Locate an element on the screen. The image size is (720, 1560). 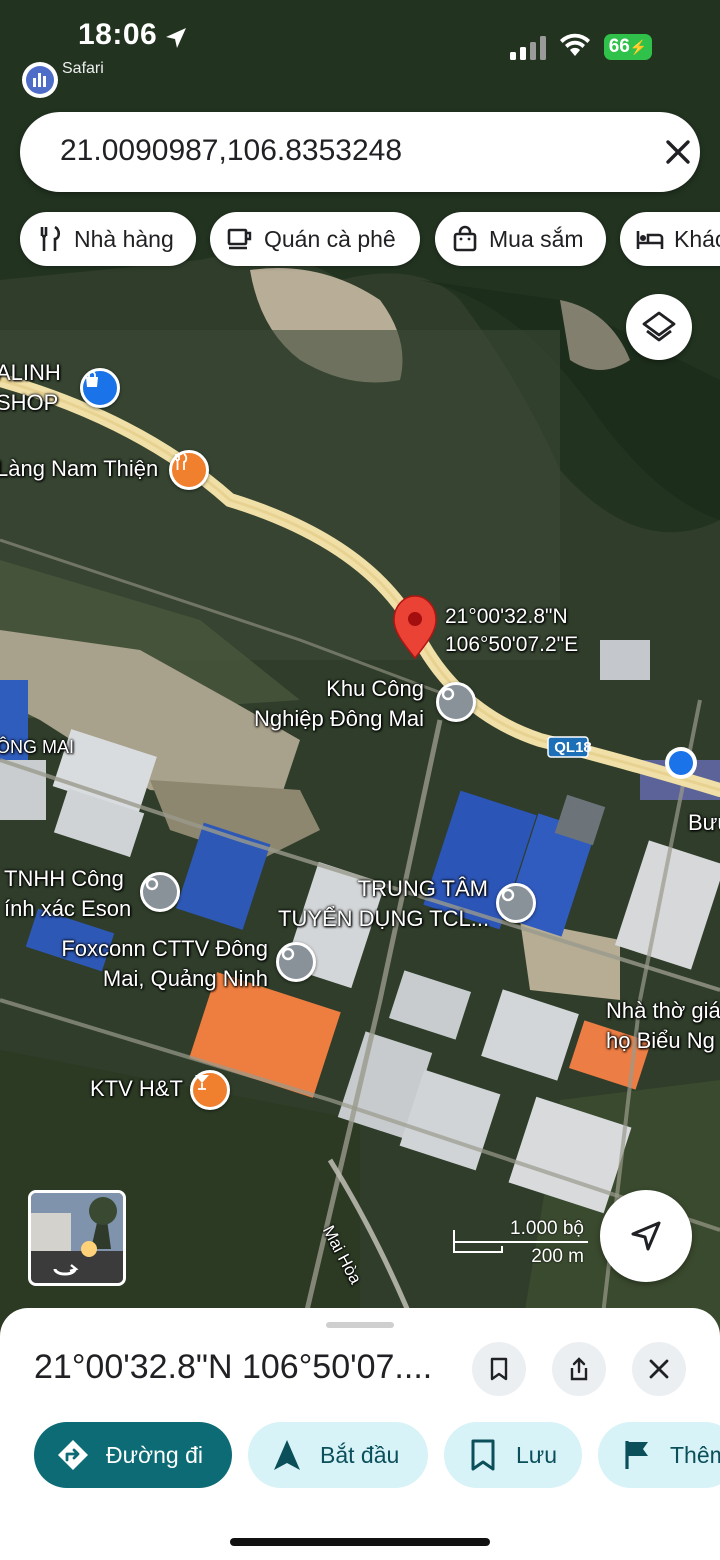
bar-icon is located at coordinates (210, 1090).